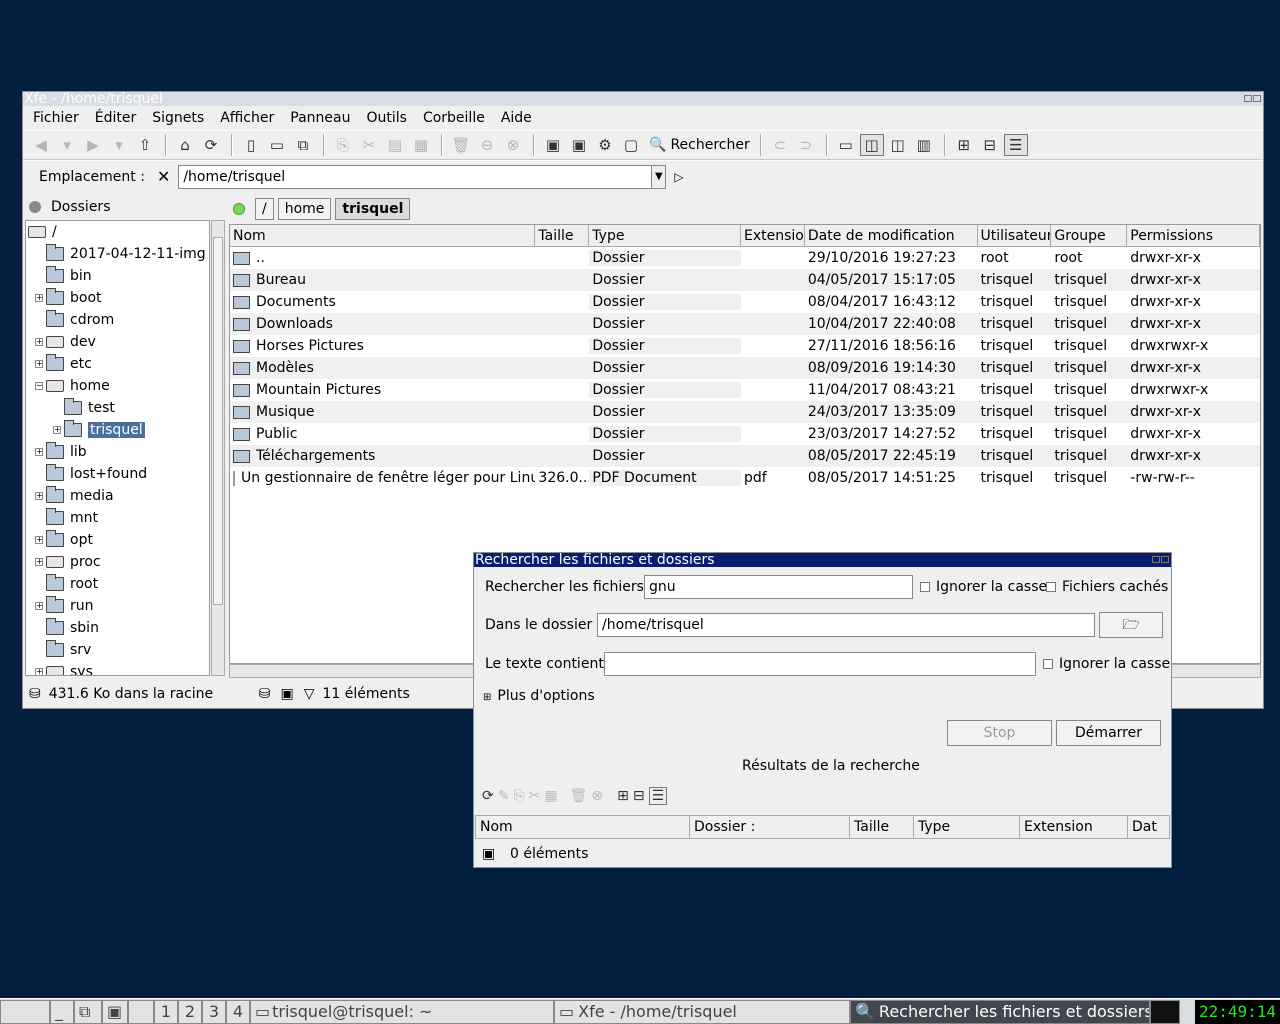 The image size is (1280, 1024). I want to click on location-input: /home/trisquel, so click(415, 177).